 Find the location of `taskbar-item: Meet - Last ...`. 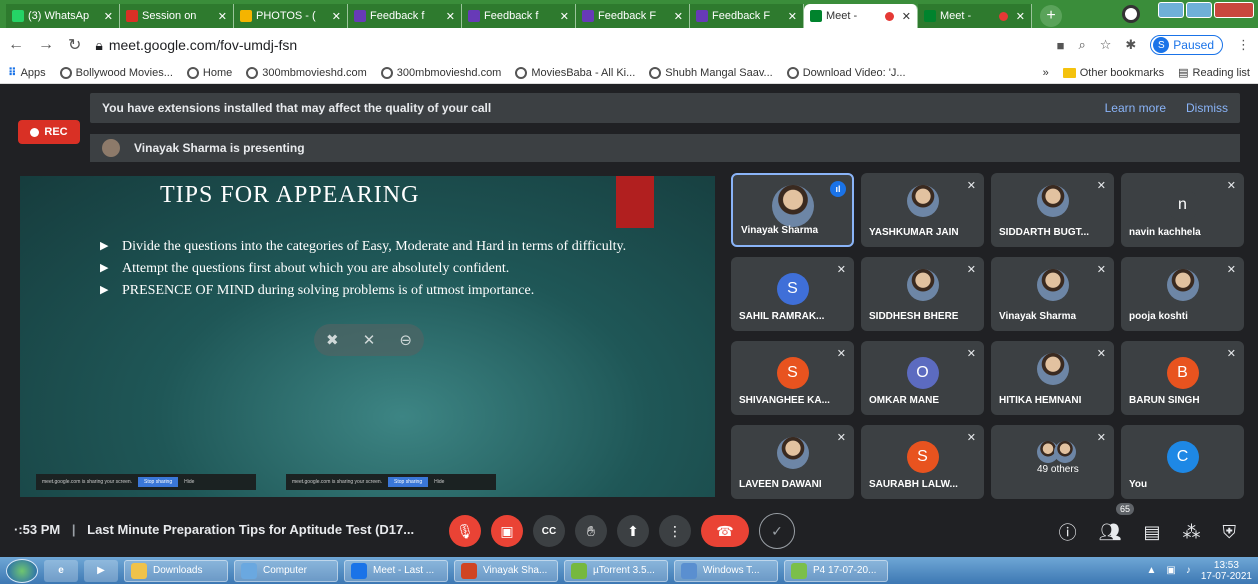

taskbar-item: Meet - Last ... is located at coordinates (396, 570).